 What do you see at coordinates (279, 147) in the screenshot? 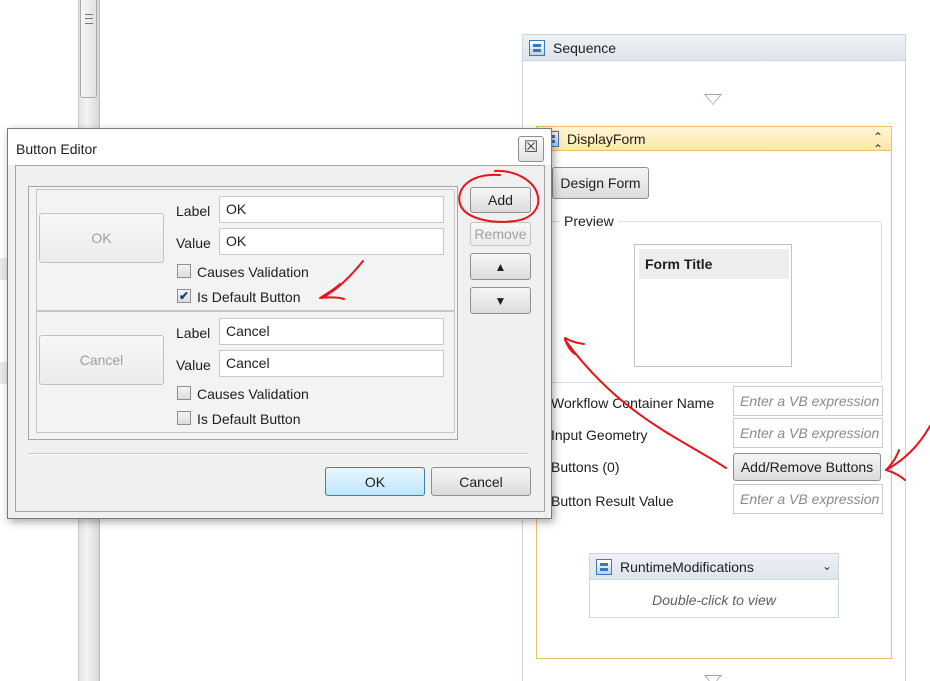
I see `dialog-titlebar: Button Editor ☒` at bounding box center [279, 147].